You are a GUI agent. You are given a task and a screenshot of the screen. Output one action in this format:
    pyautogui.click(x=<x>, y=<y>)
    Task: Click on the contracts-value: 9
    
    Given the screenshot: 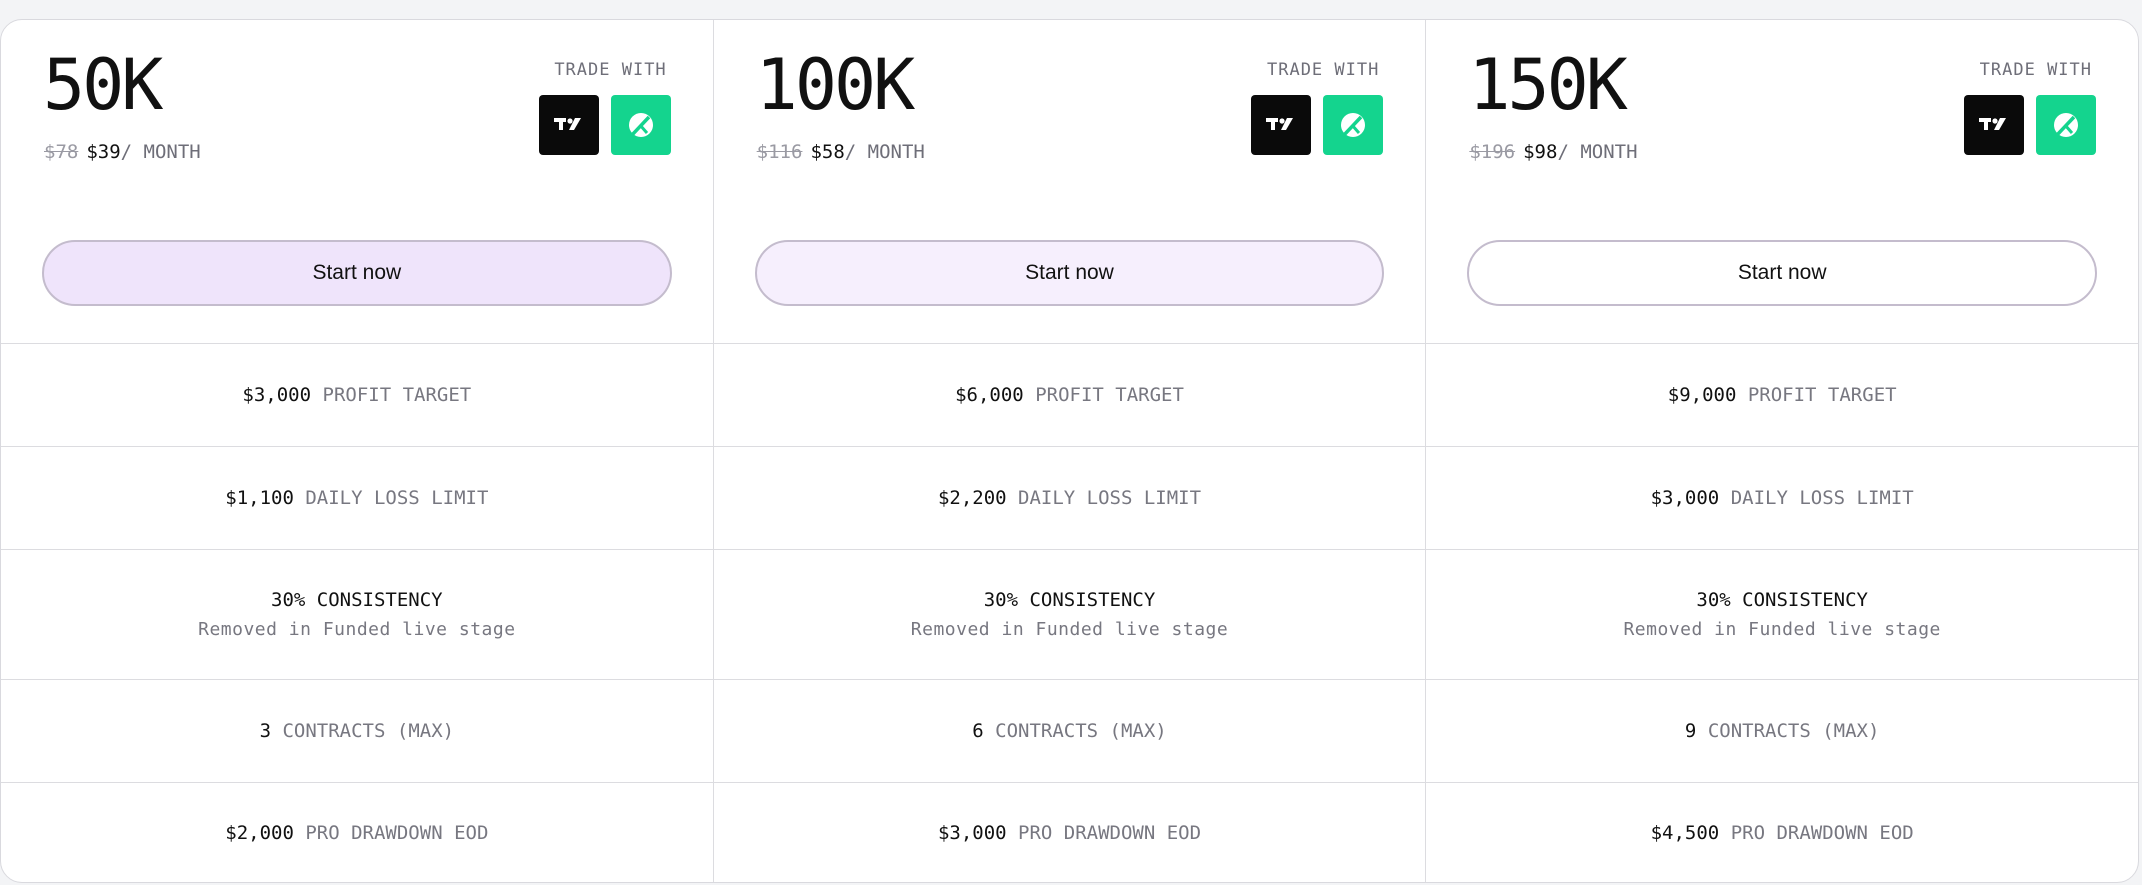 What is the action you would take?
    pyautogui.click(x=1690, y=731)
    